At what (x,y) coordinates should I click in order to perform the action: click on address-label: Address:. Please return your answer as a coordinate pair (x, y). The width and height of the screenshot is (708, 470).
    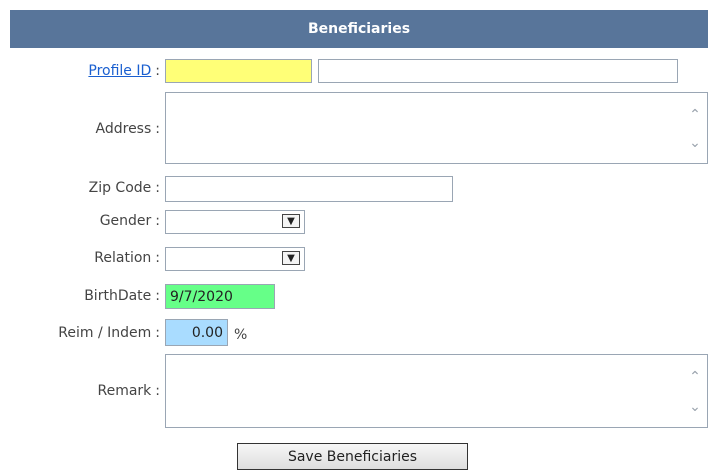
    Looking at the image, I should click on (127, 129).